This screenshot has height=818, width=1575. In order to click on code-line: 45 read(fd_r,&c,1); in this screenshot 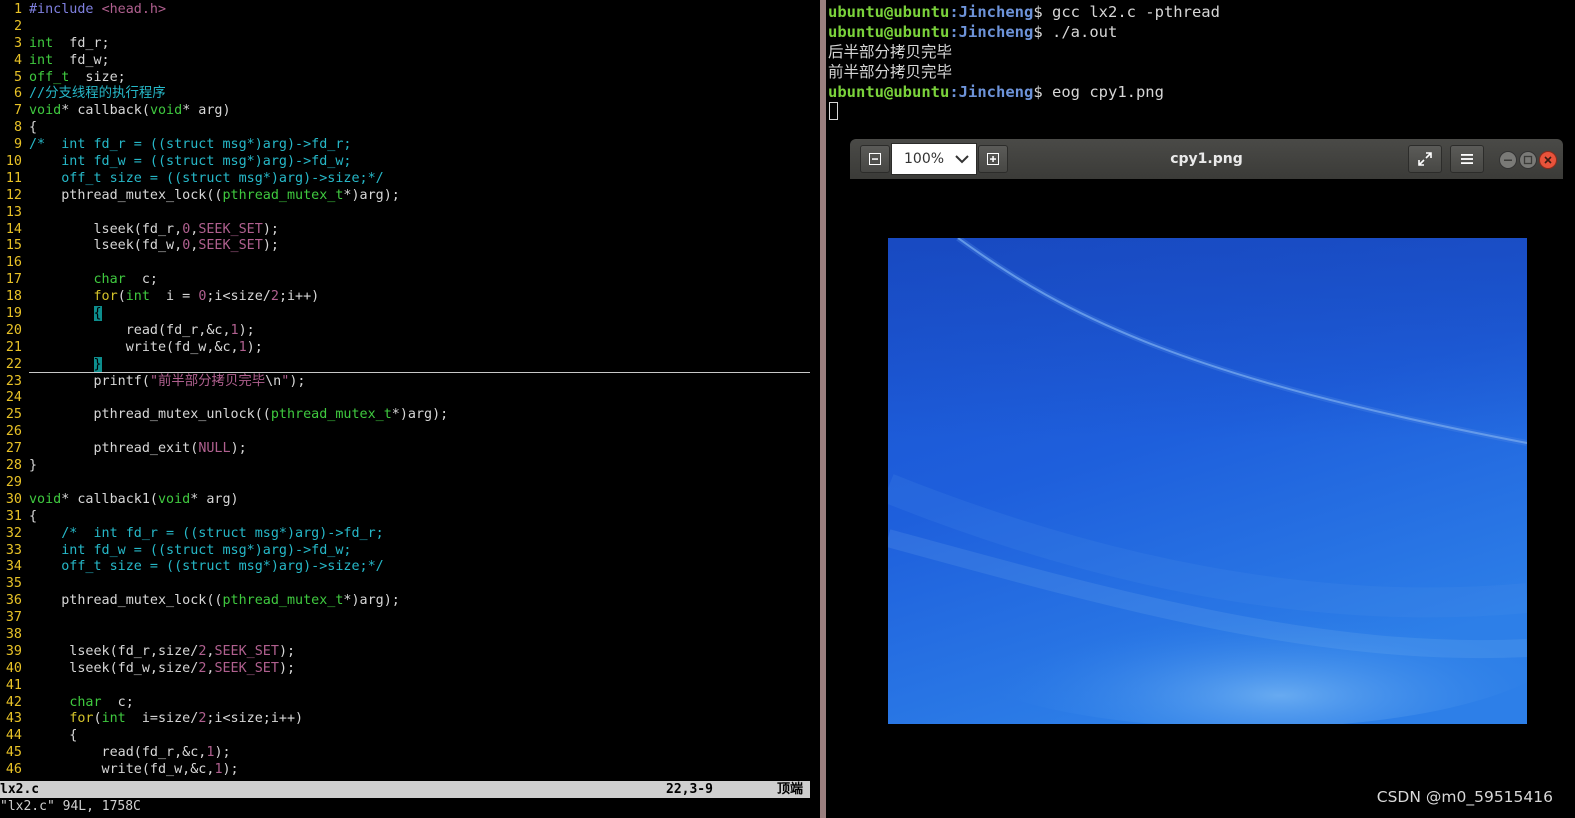, I will do `click(410, 753)`.